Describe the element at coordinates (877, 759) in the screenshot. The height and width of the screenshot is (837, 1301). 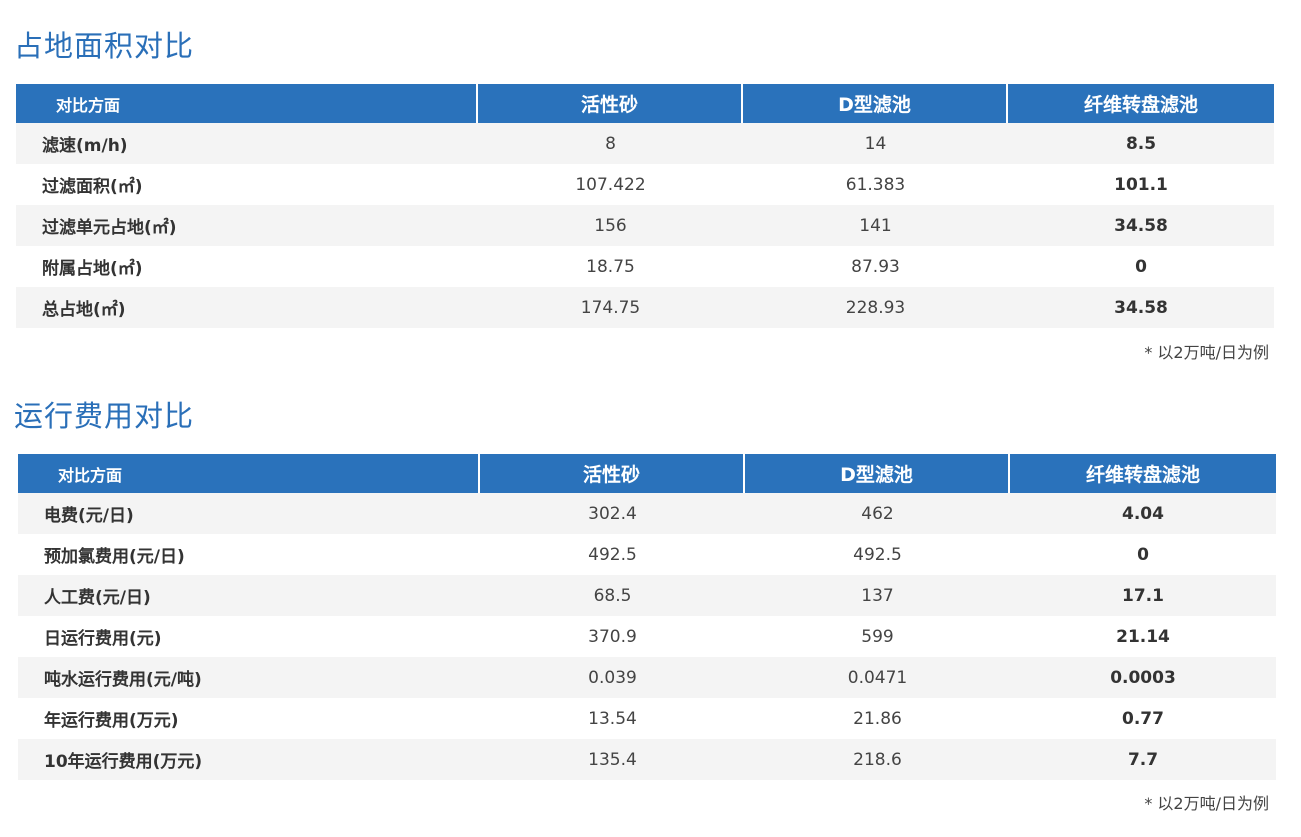
I see `cell-d-filter: 218.6` at that location.